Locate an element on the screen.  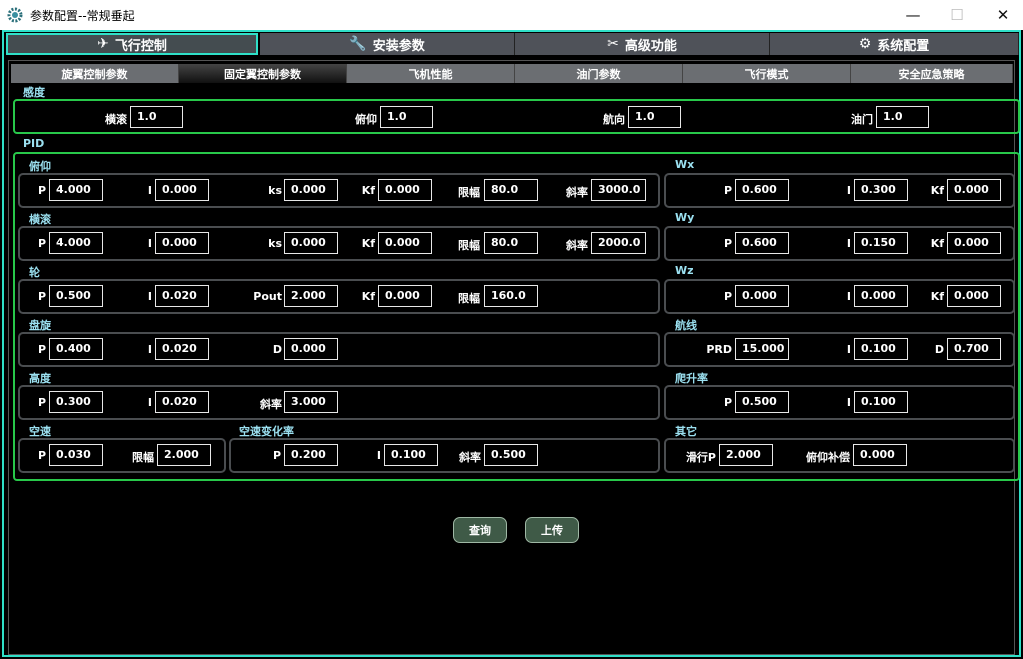
maximize-button: ☐ is located at coordinates (957, 15).